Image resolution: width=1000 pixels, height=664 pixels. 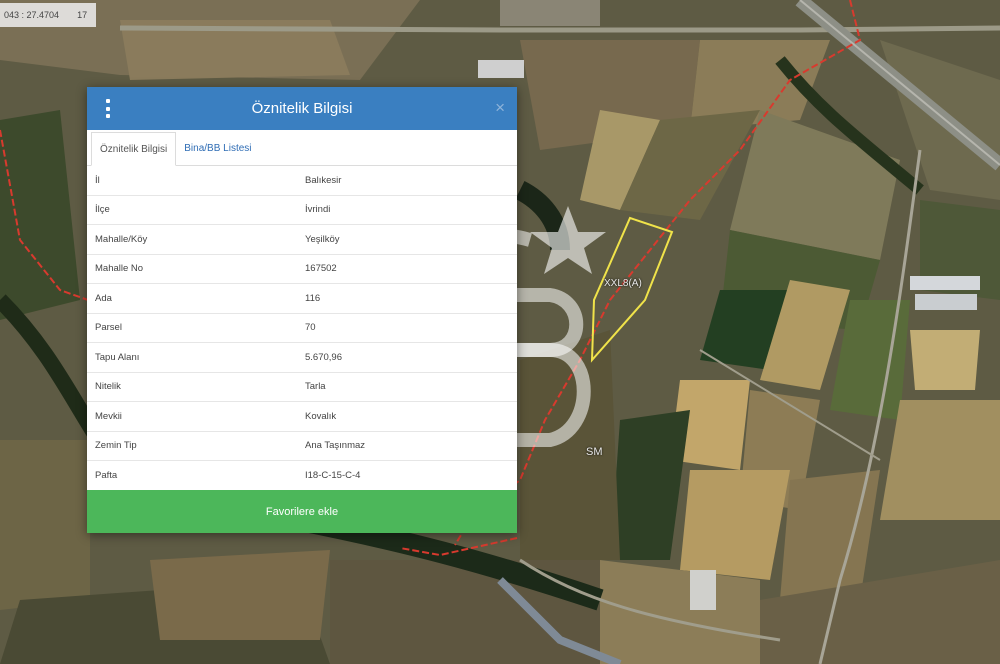 What do you see at coordinates (97, 180) in the screenshot?
I see `attribute-key: İl` at bounding box center [97, 180].